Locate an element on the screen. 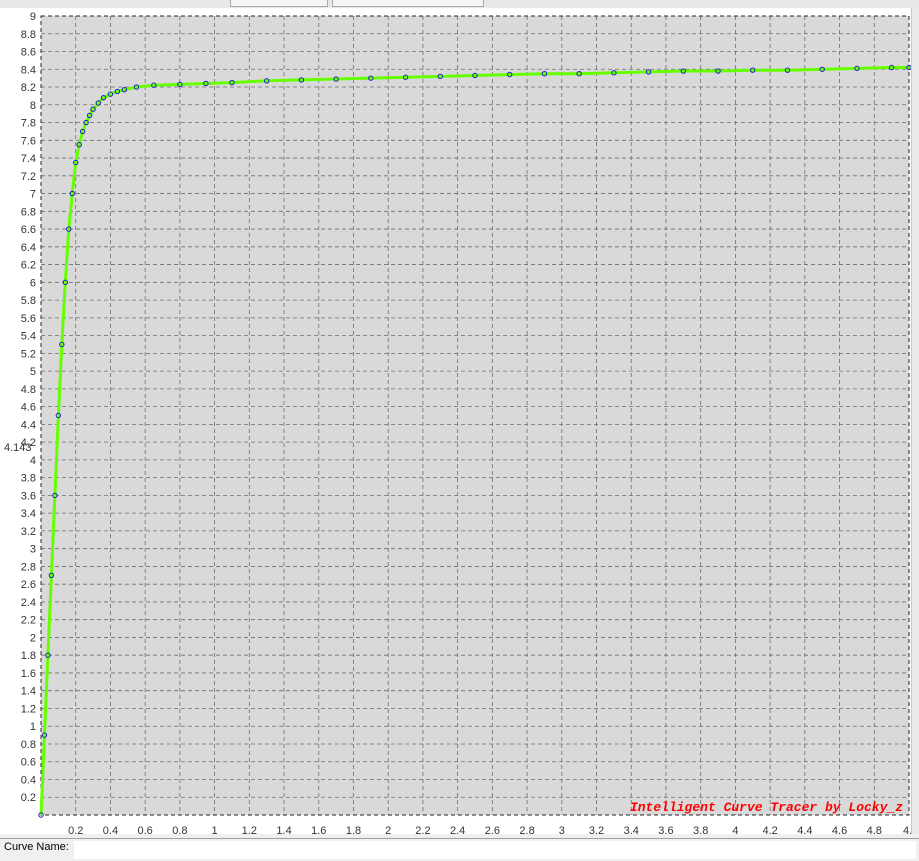  y-tick-label: 4 is located at coordinates (33, 461).